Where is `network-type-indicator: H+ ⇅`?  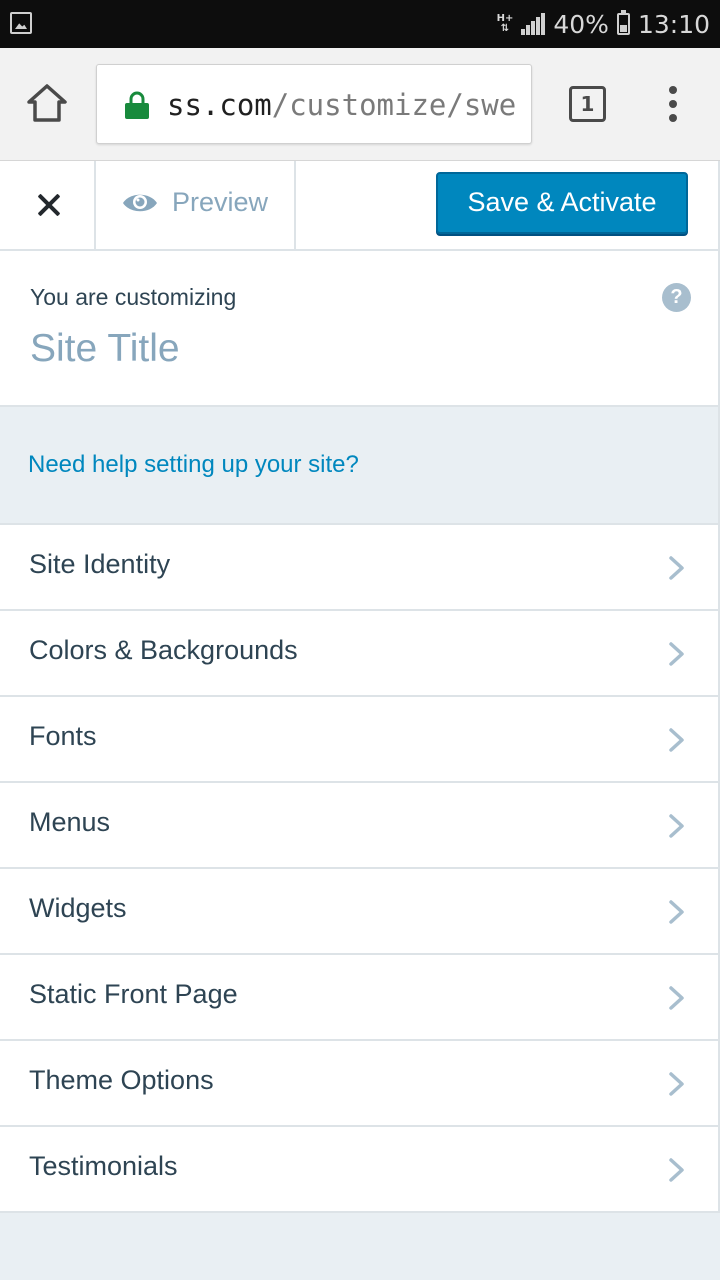 network-type-indicator: H+ ⇅ is located at coordinates (505, 23).